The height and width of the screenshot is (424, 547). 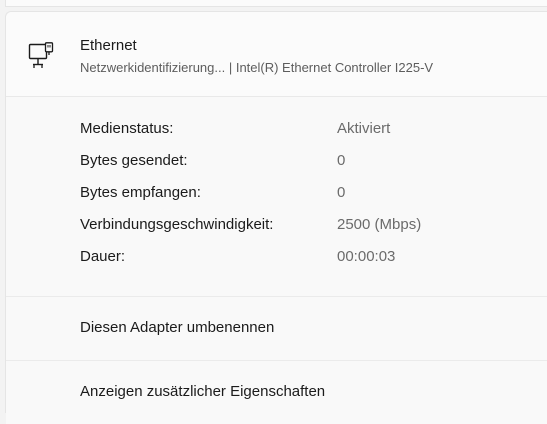 What do you see at coordinates (276, 329) in the screenshot?
I see `rename-adapter-button: Diesen Adapter umbenennen` at bounding box center [276, 329].